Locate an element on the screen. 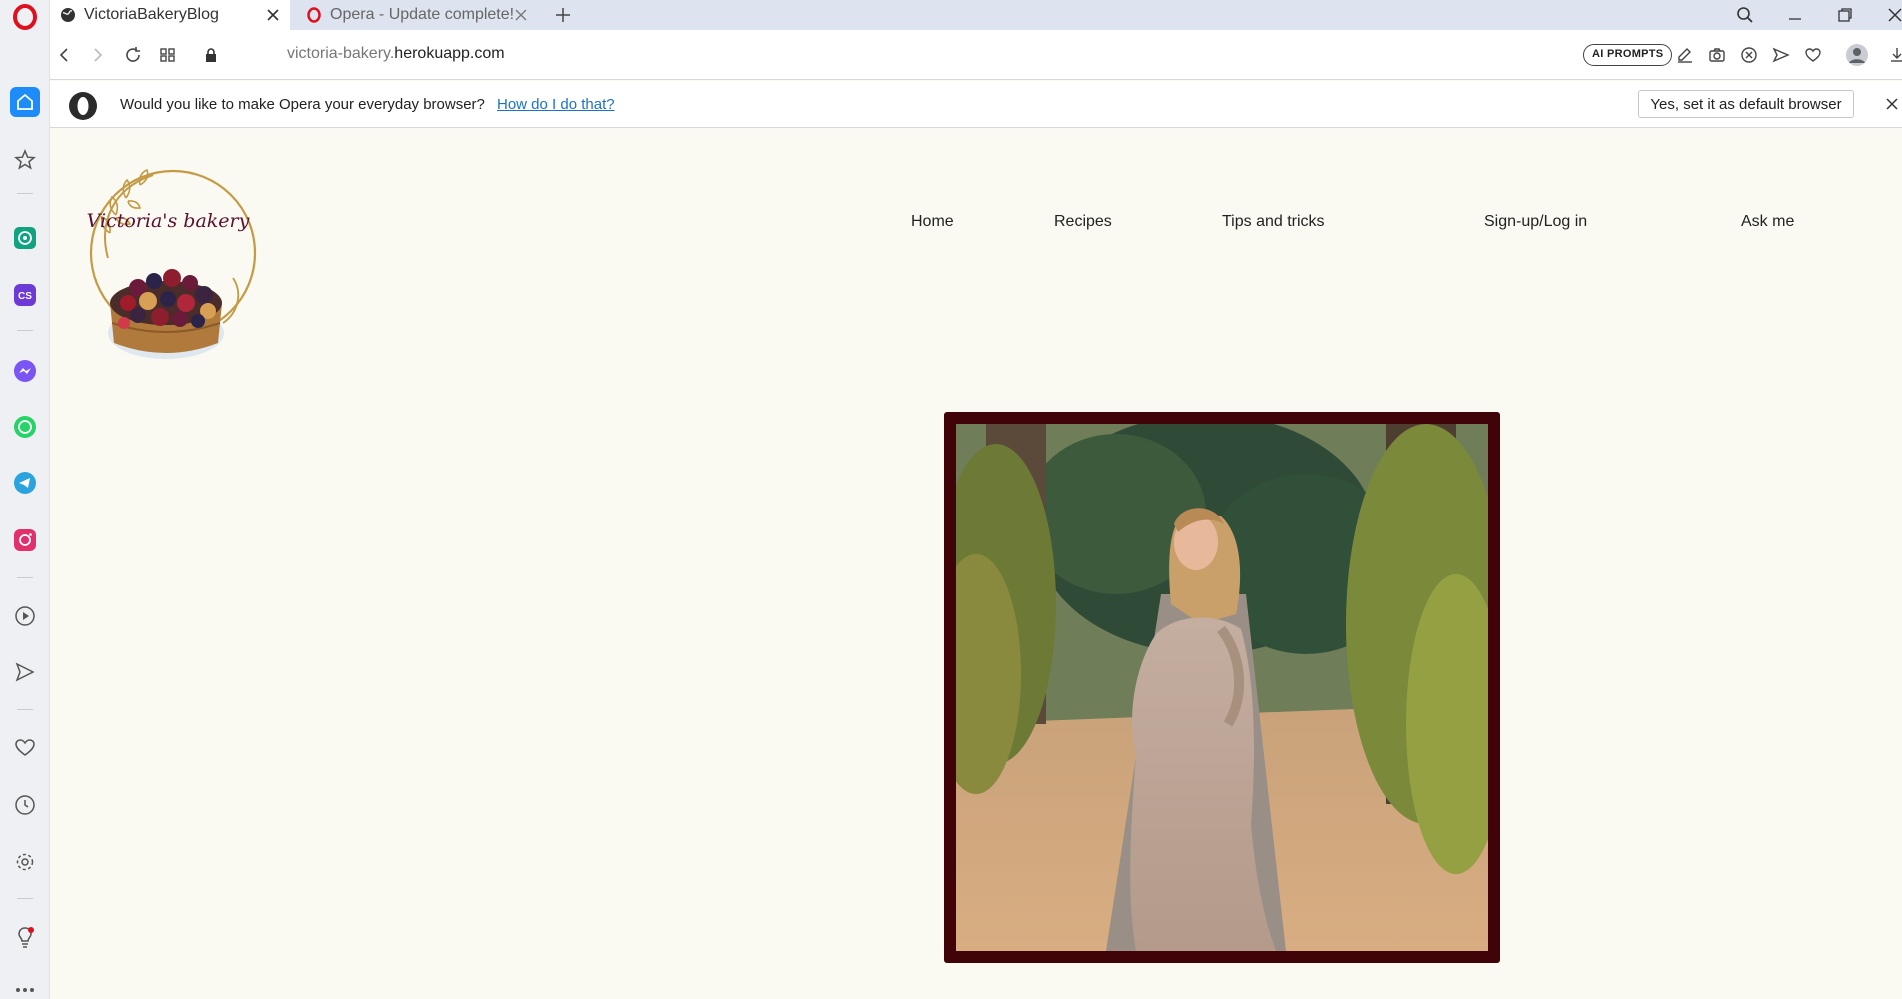 This screenshot has width=1902, height=999. lock-icon is located at coordinates (211, 55).